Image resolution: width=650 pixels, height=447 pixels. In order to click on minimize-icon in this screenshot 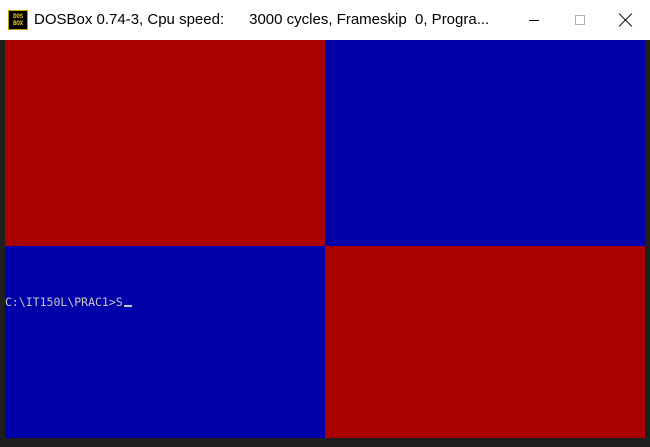, I will do `click(534, 20)`.